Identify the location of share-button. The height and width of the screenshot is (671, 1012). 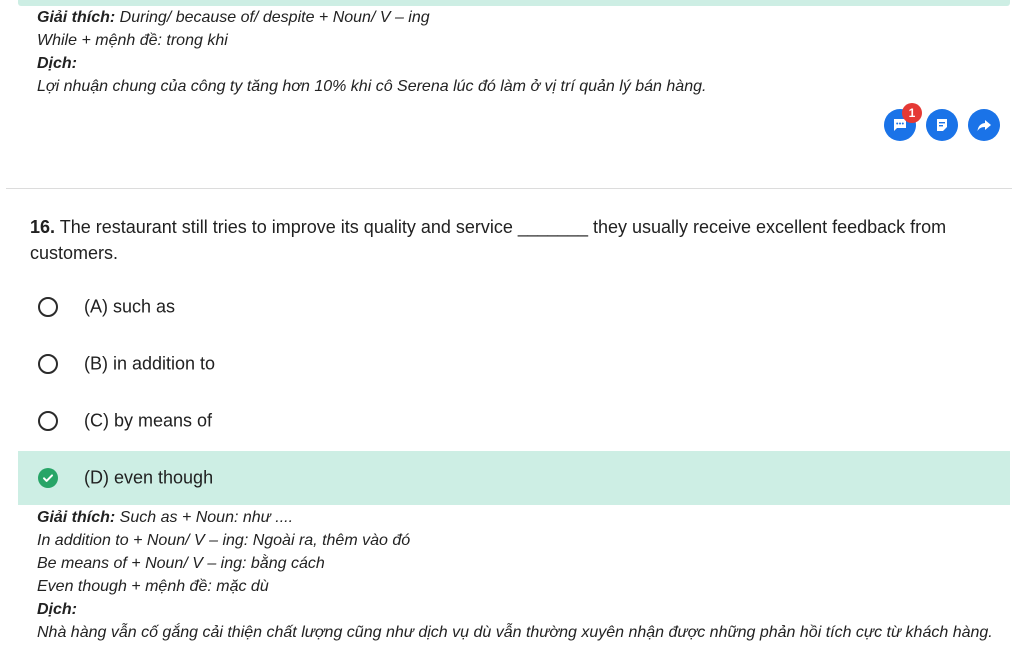
(984, 125).